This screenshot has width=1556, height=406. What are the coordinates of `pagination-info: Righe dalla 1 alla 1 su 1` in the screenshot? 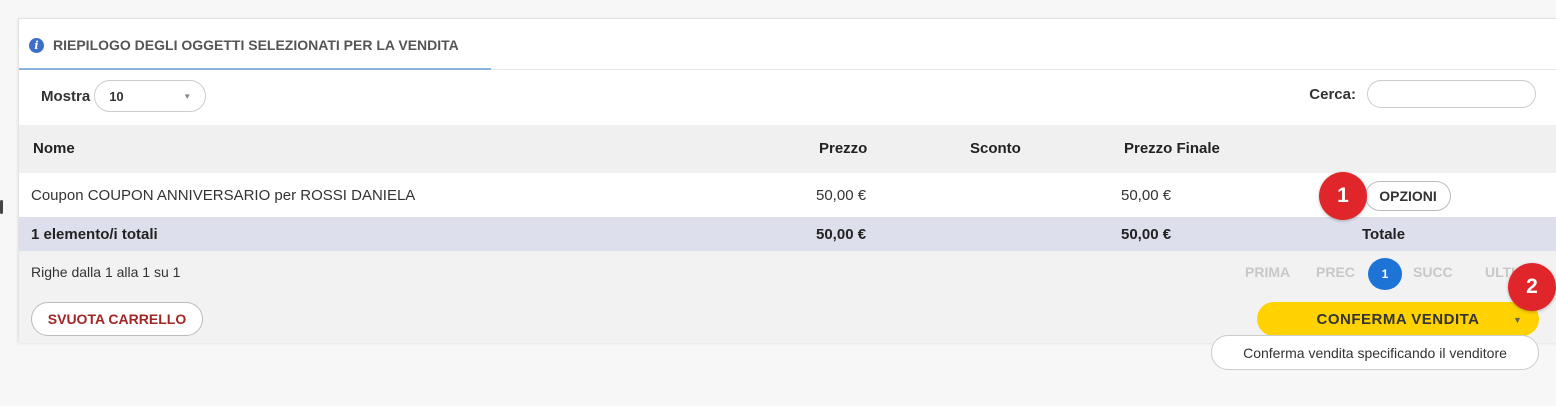 It's located at (106, 272).